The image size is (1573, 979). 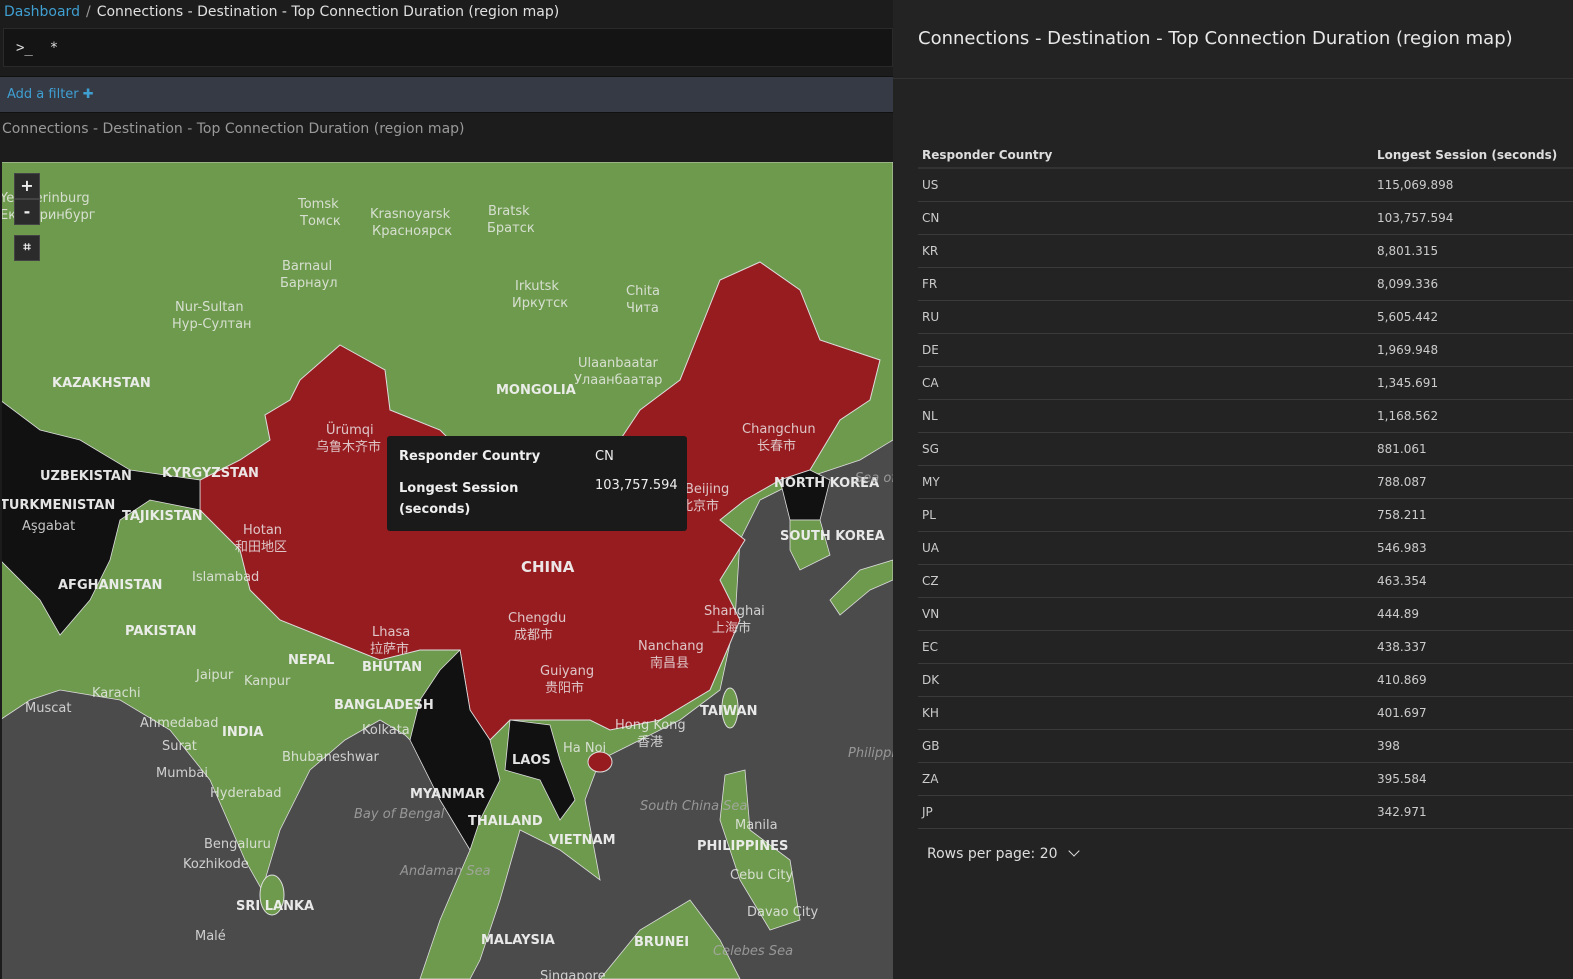 I want to click on map-label: Kanpur, so click(x=267, y=681).